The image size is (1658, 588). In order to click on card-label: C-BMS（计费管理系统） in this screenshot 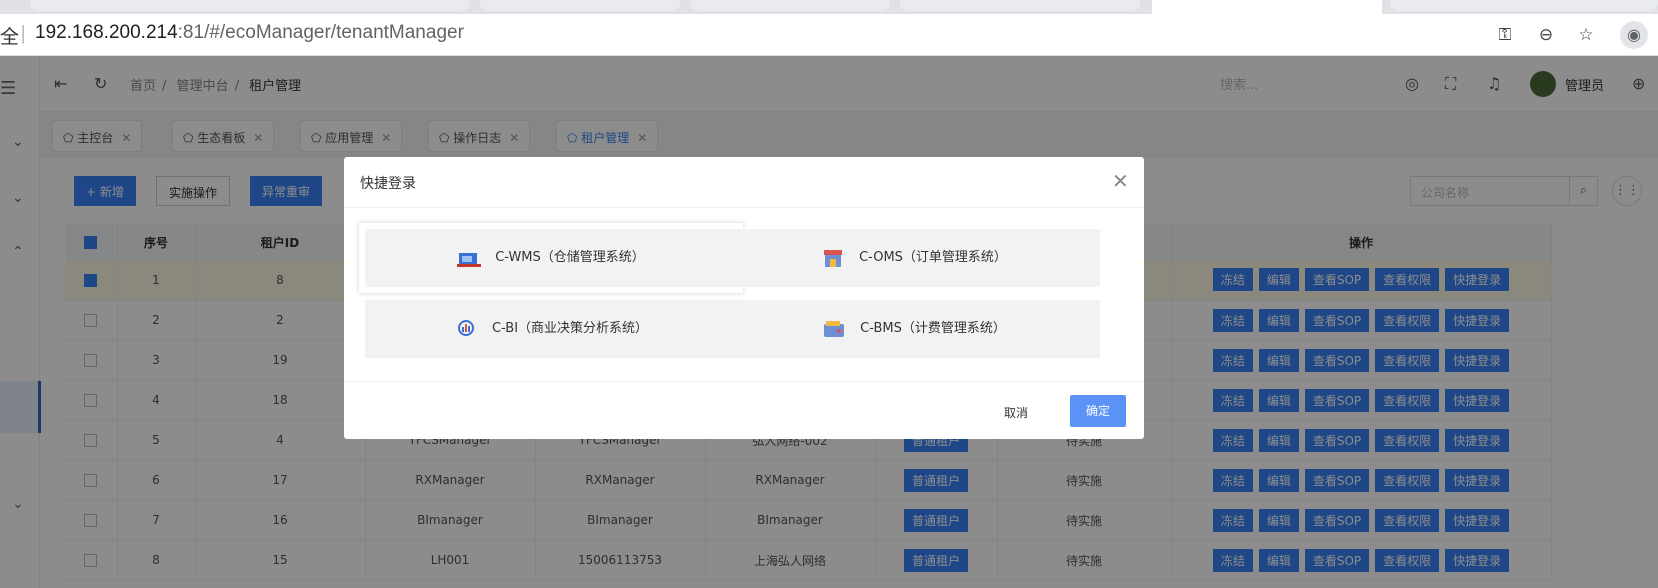, I will do `click(933, 328)`.